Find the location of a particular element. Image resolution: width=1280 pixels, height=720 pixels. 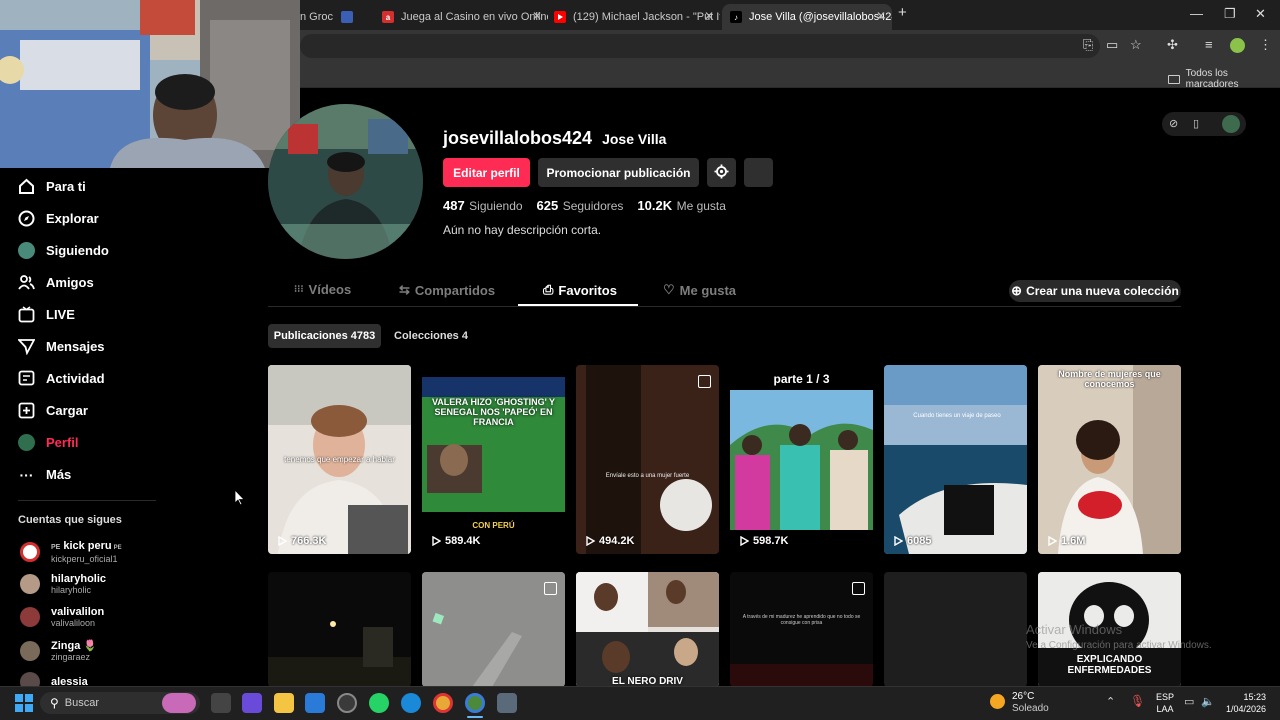

sidebar-item-mensajes: Mensajes is located at coordinates (61, 346).